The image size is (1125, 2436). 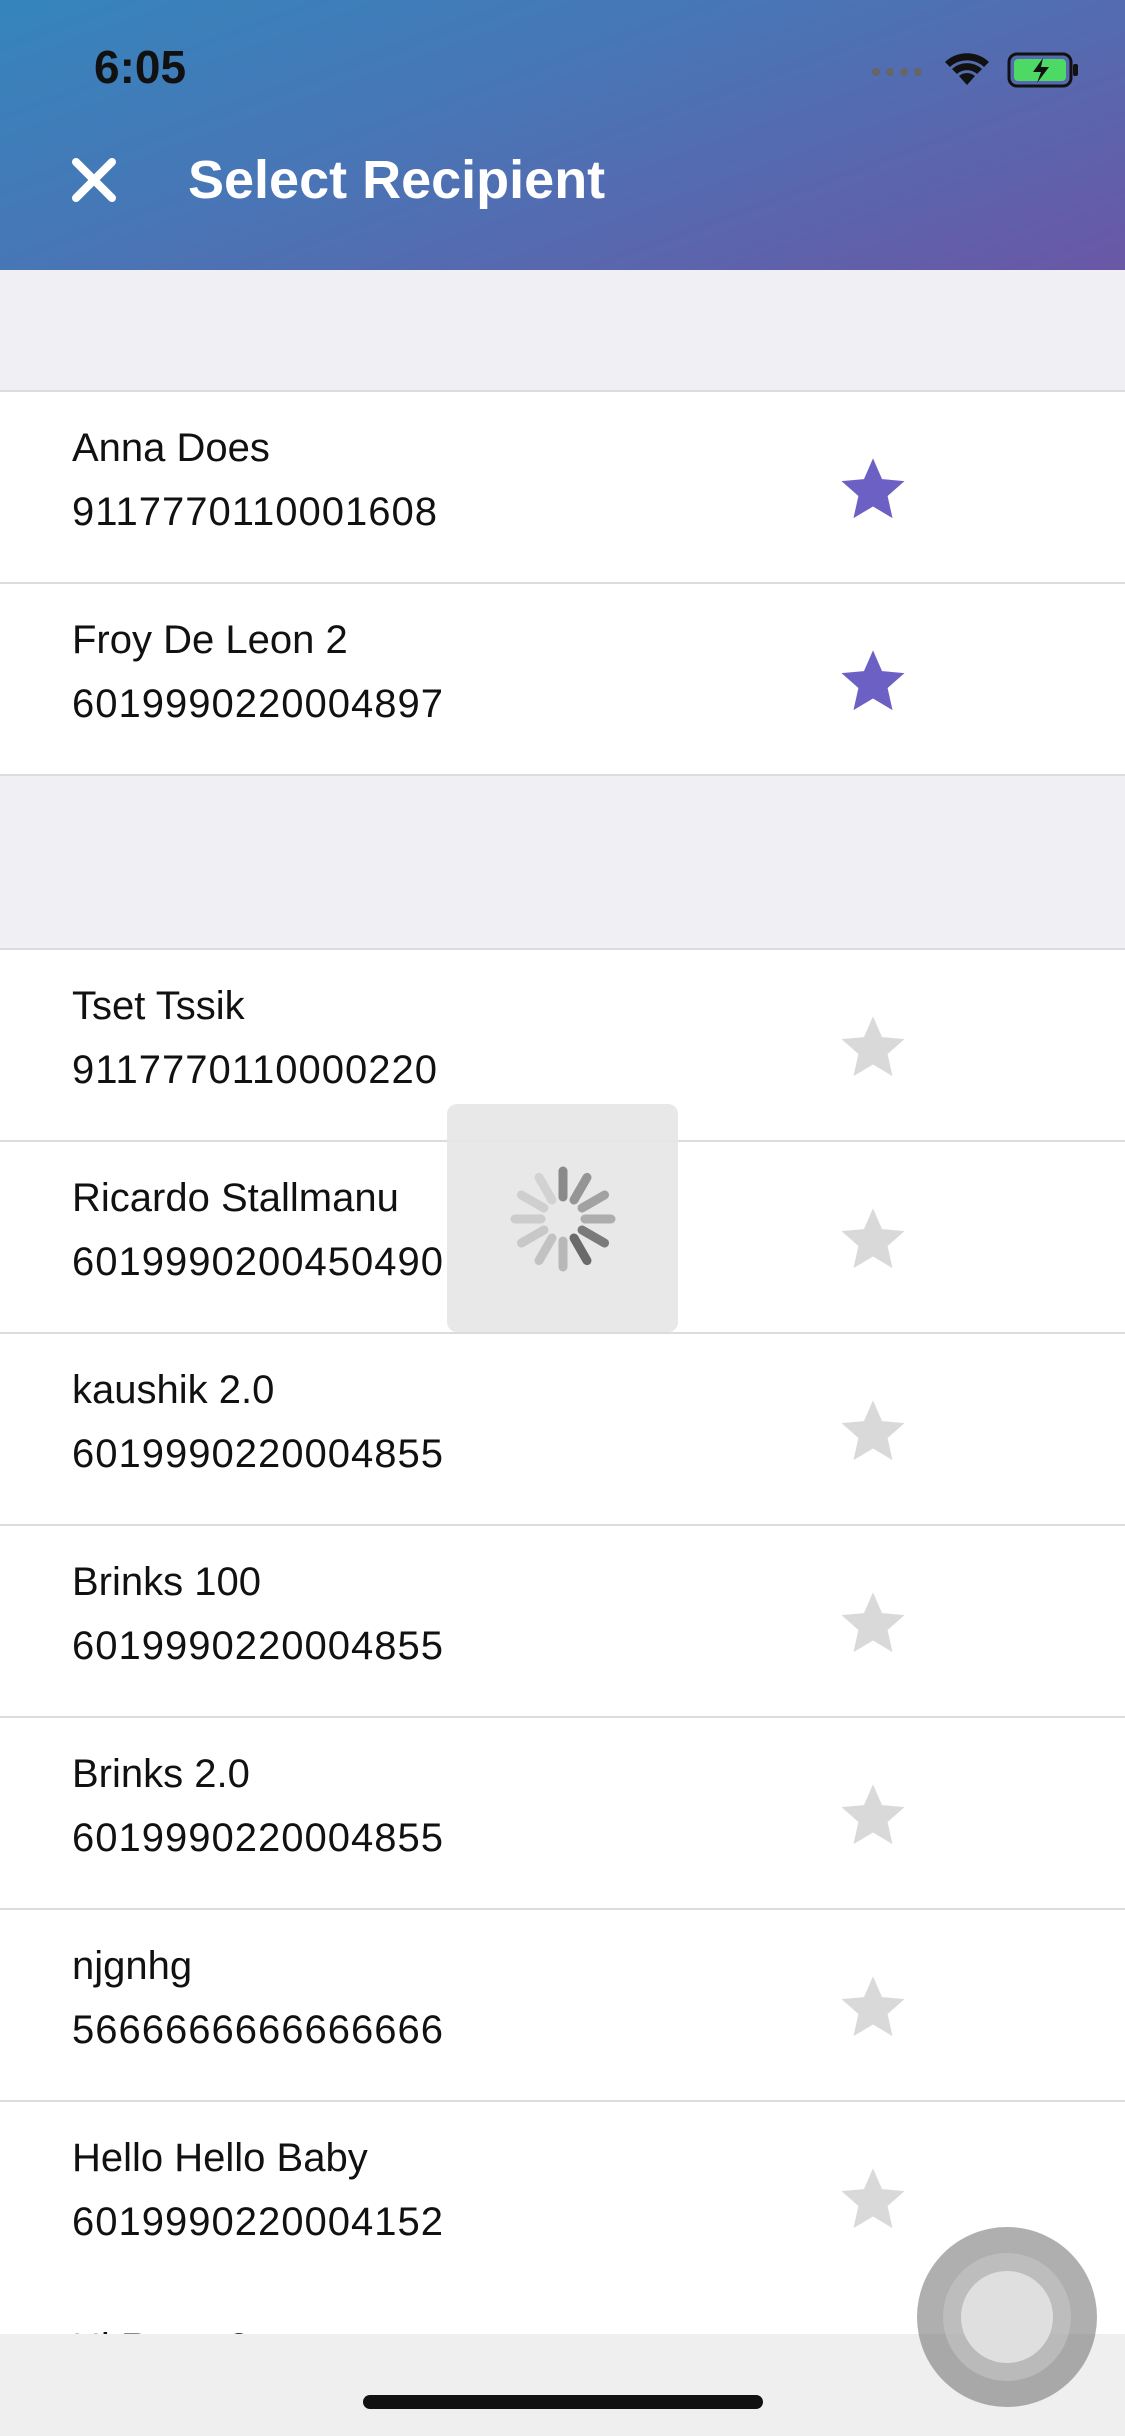 I want to click on recipient-number: 6019990200450490, so click(x=258, y=1262).